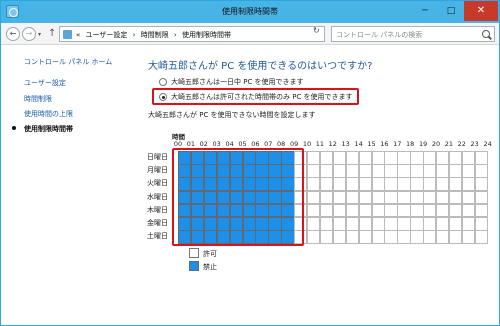  What do you see at coordinates (155, 35) in the screenshot?
I see `breadcrumb-time-limits: 時間制限` at bounding box center [155, 35].